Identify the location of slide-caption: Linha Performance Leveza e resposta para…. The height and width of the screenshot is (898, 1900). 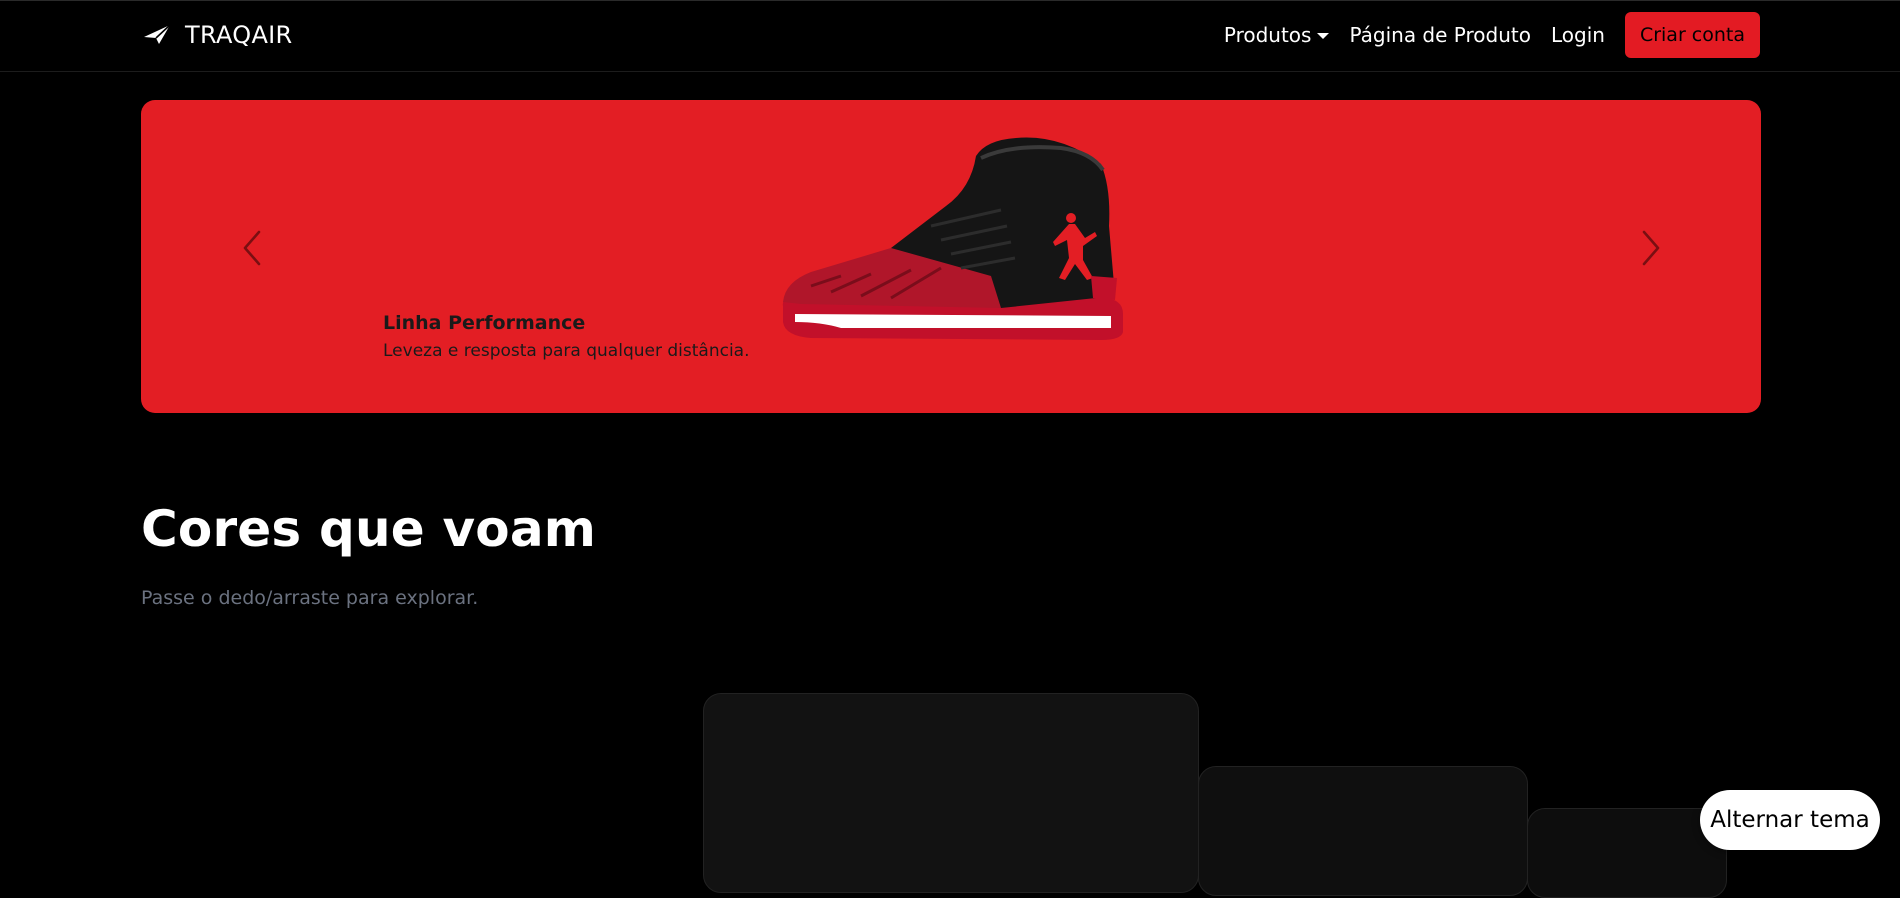
(566, 336).